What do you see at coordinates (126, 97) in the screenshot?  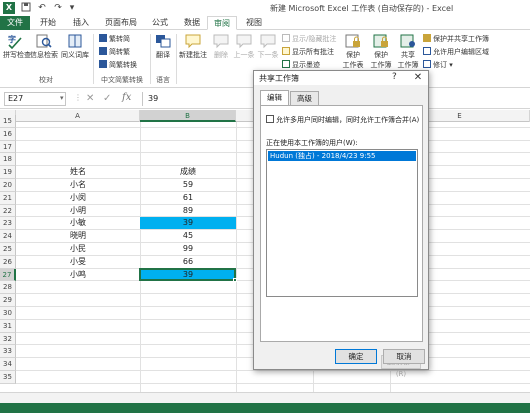 I see `insert-function-icon: fx` at bounding box center [126, 97].